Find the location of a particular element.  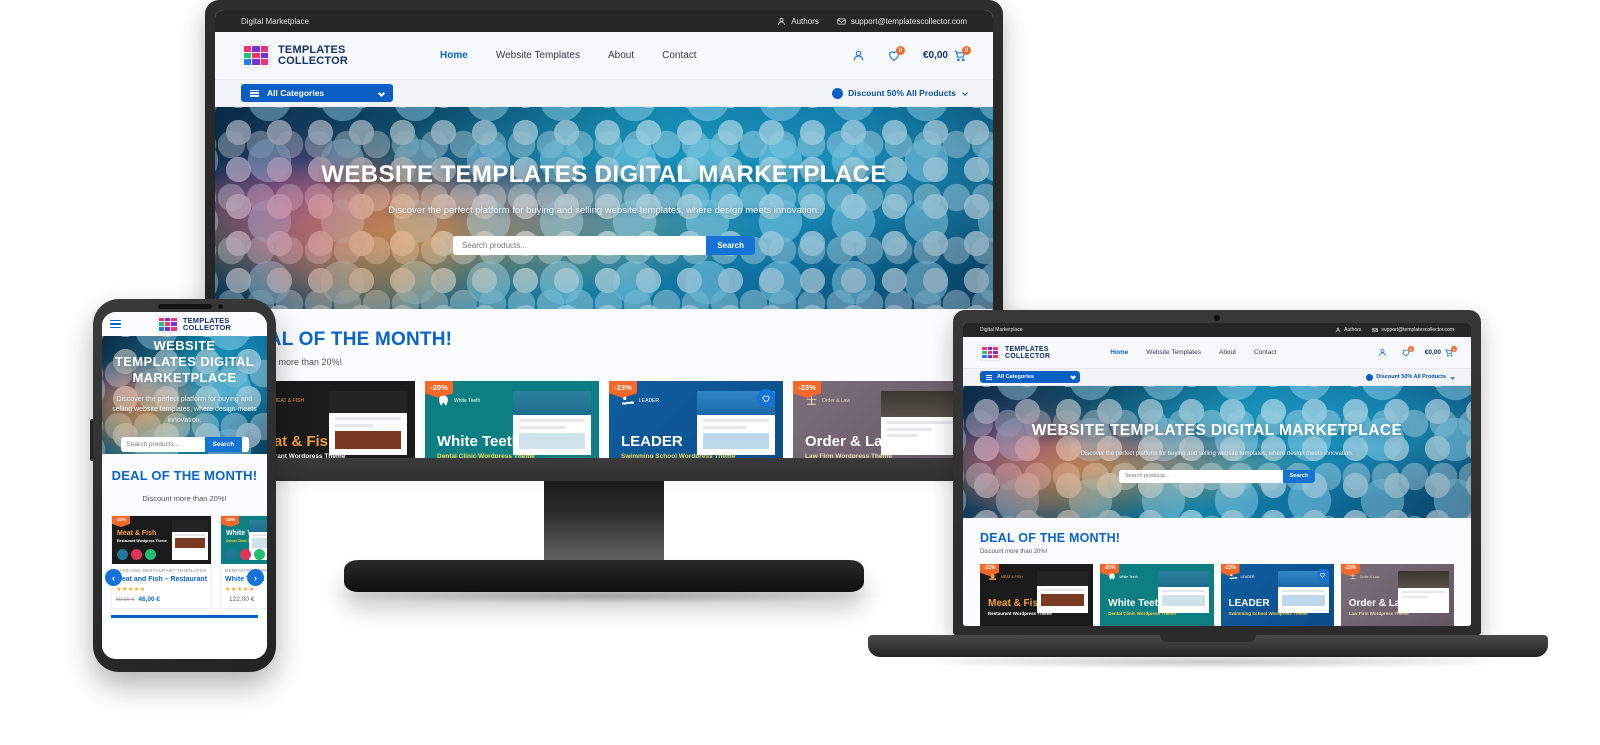

cart-total: €0,00 is located at coordinates (935, 55).